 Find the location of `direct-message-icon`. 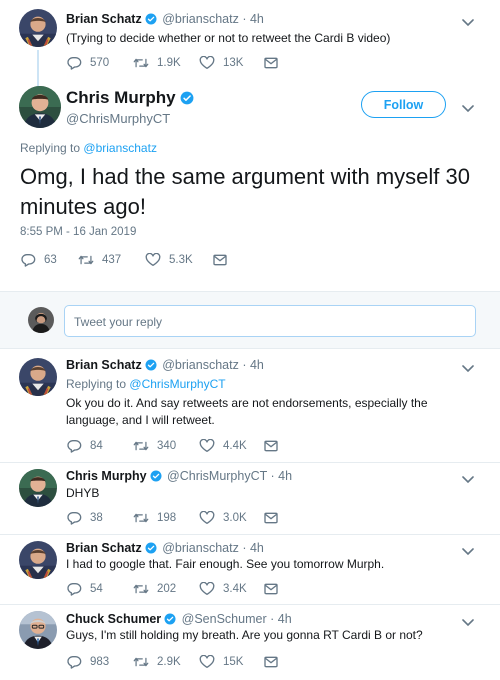

direct-message-icon is located at coordinates (271, 589).